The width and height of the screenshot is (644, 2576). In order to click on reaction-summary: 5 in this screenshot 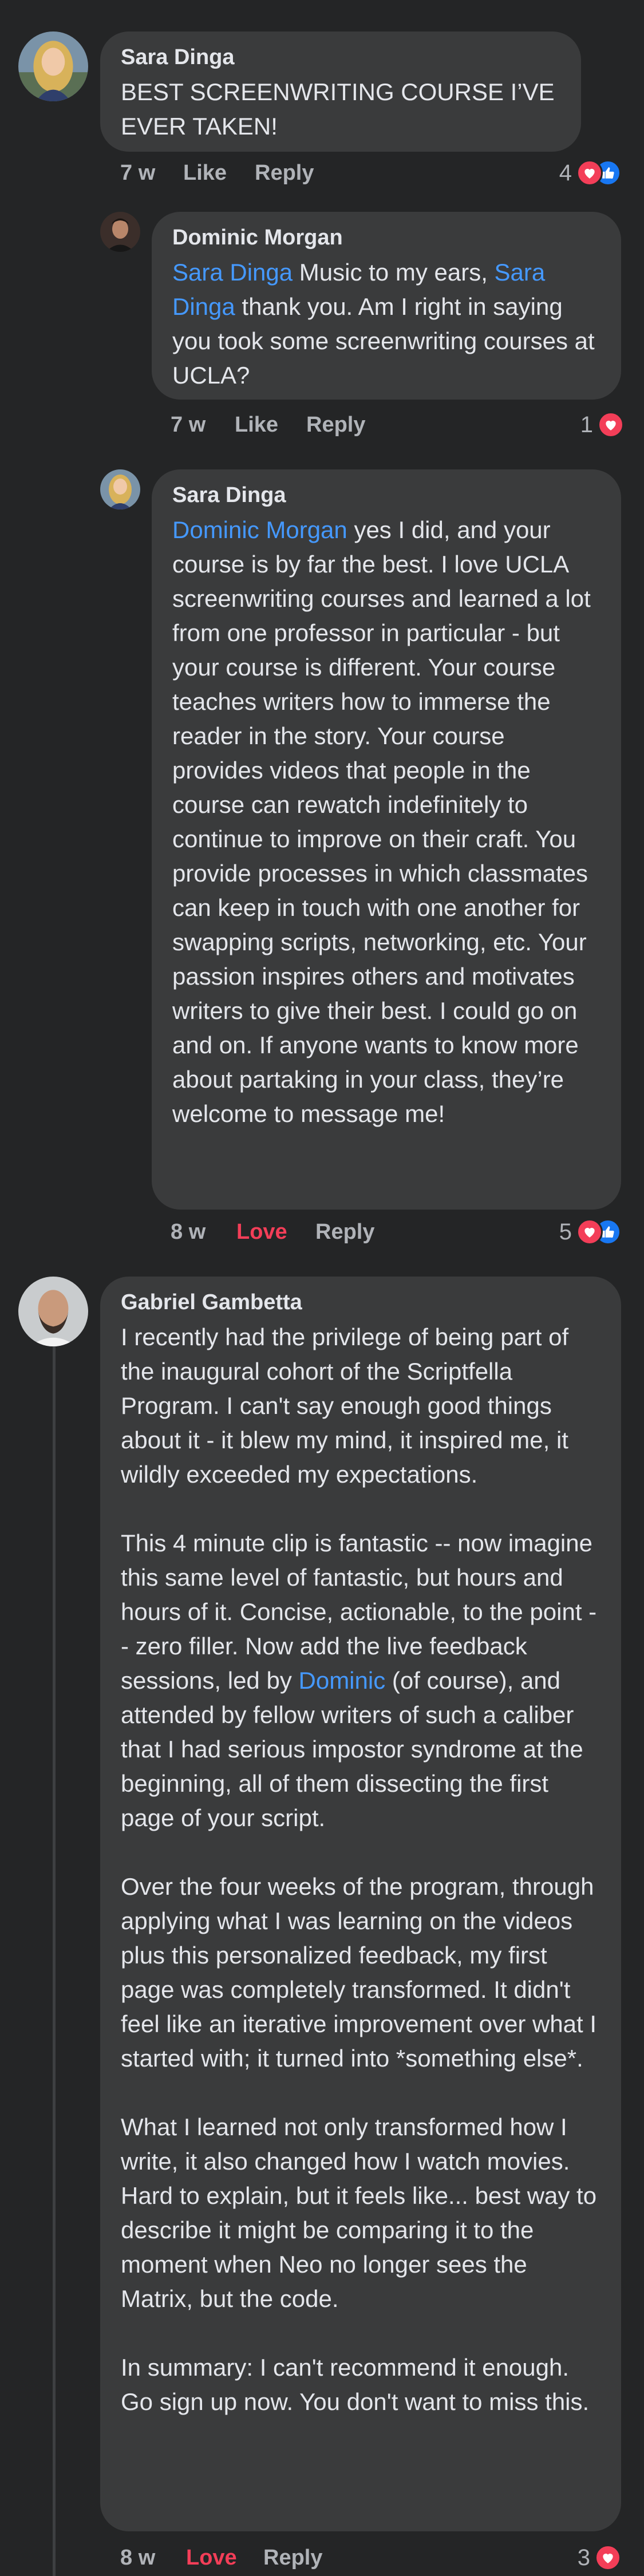, I will do `click(590, 1232)`.